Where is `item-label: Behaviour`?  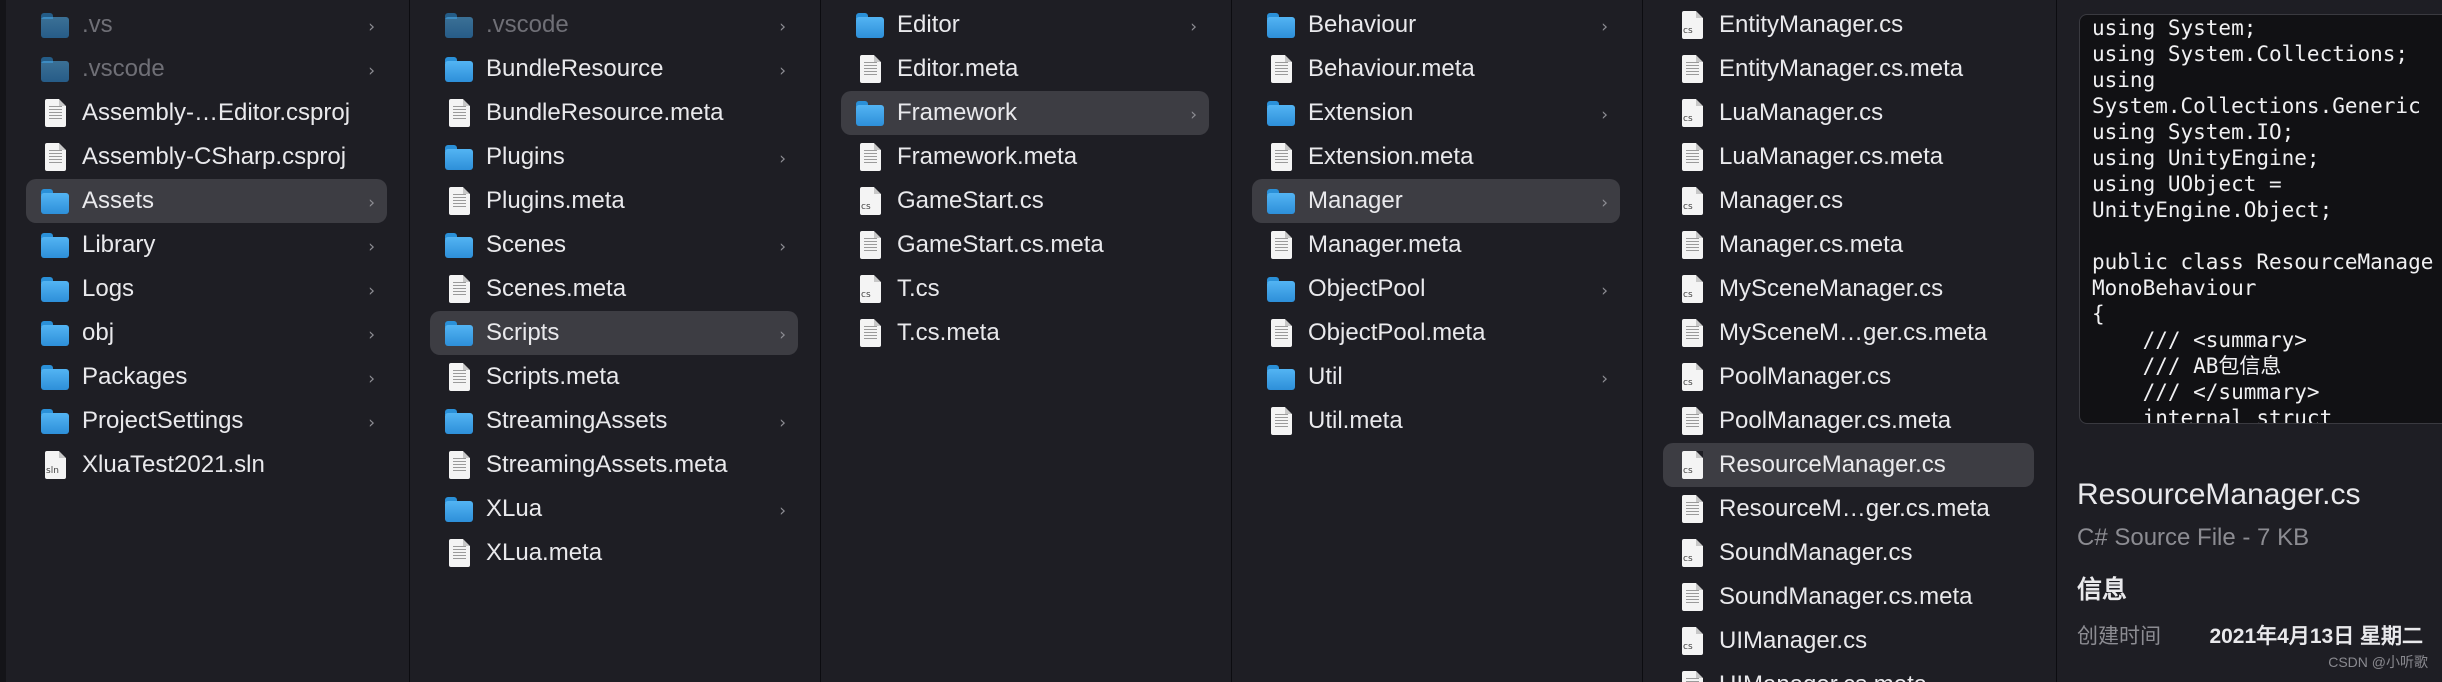
item-label: Behaviour is located at coordinates (1362, 24).